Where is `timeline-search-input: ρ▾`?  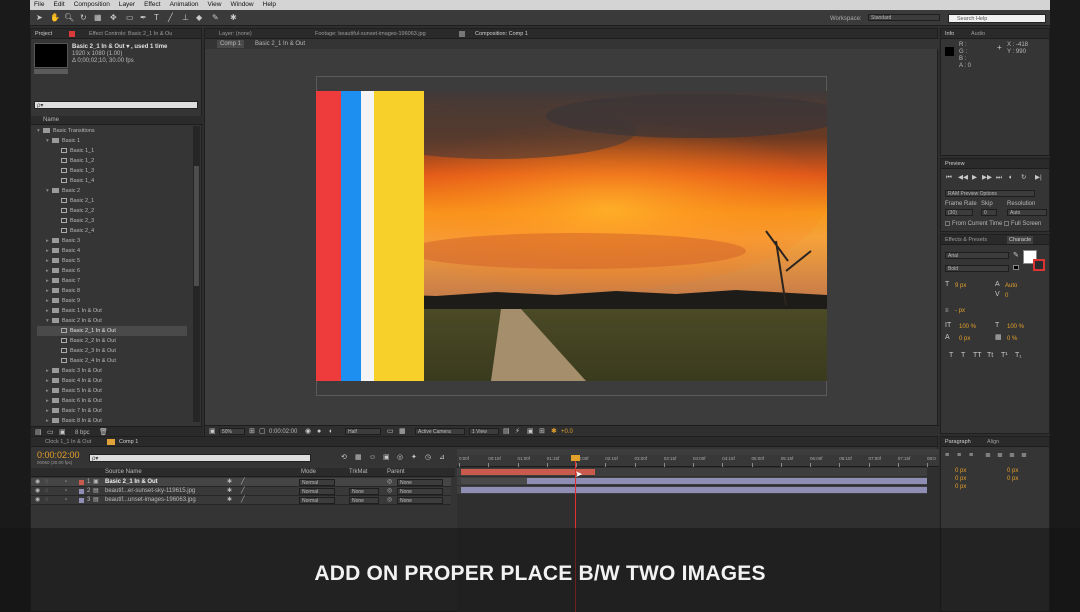
timeline-search-input: ρ▾ is located at coordinates (200, 458).